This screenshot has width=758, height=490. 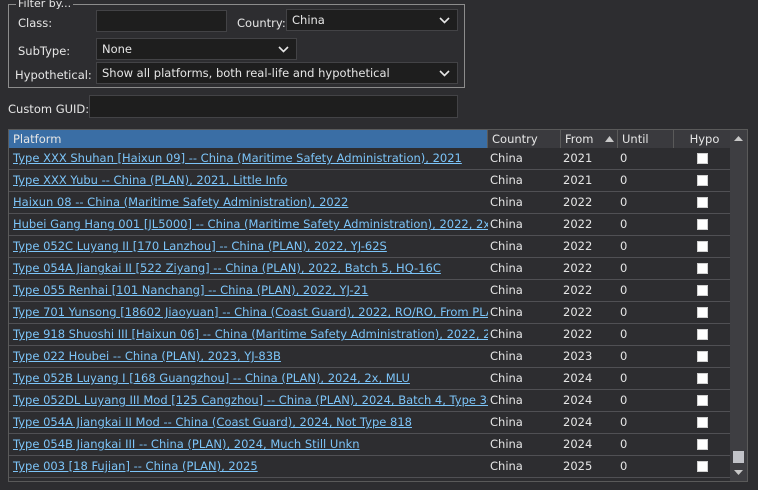 I want to click on column-header-until: Until, so click(x=646, y=139).